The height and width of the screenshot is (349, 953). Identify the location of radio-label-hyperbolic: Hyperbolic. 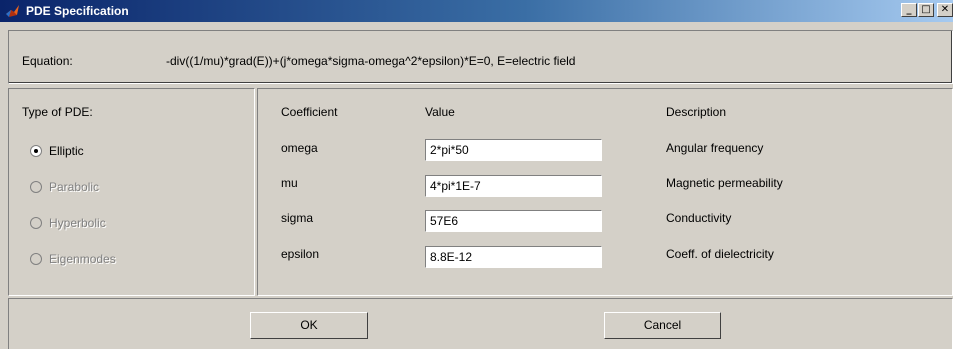
(77, 223).